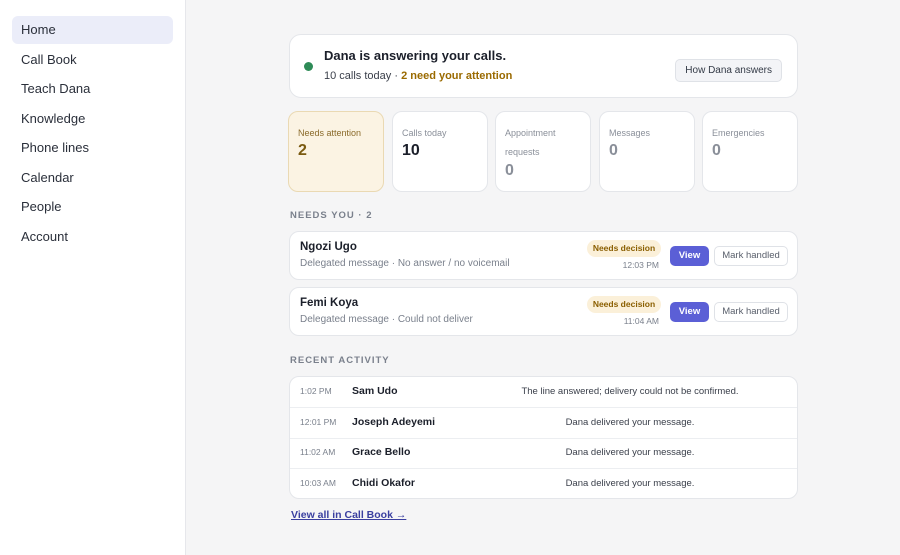 The image size is (900, 555). I want to click on activity-name: Chidi Okafor, so click(384, 483).